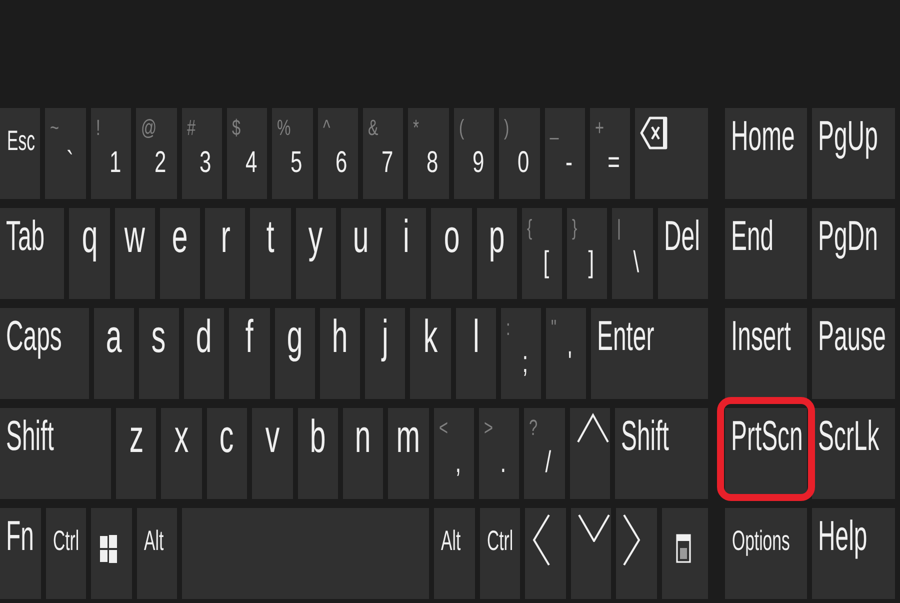 The image size is (900, 603). I want to click on letter-key: a, so click(114, 353).